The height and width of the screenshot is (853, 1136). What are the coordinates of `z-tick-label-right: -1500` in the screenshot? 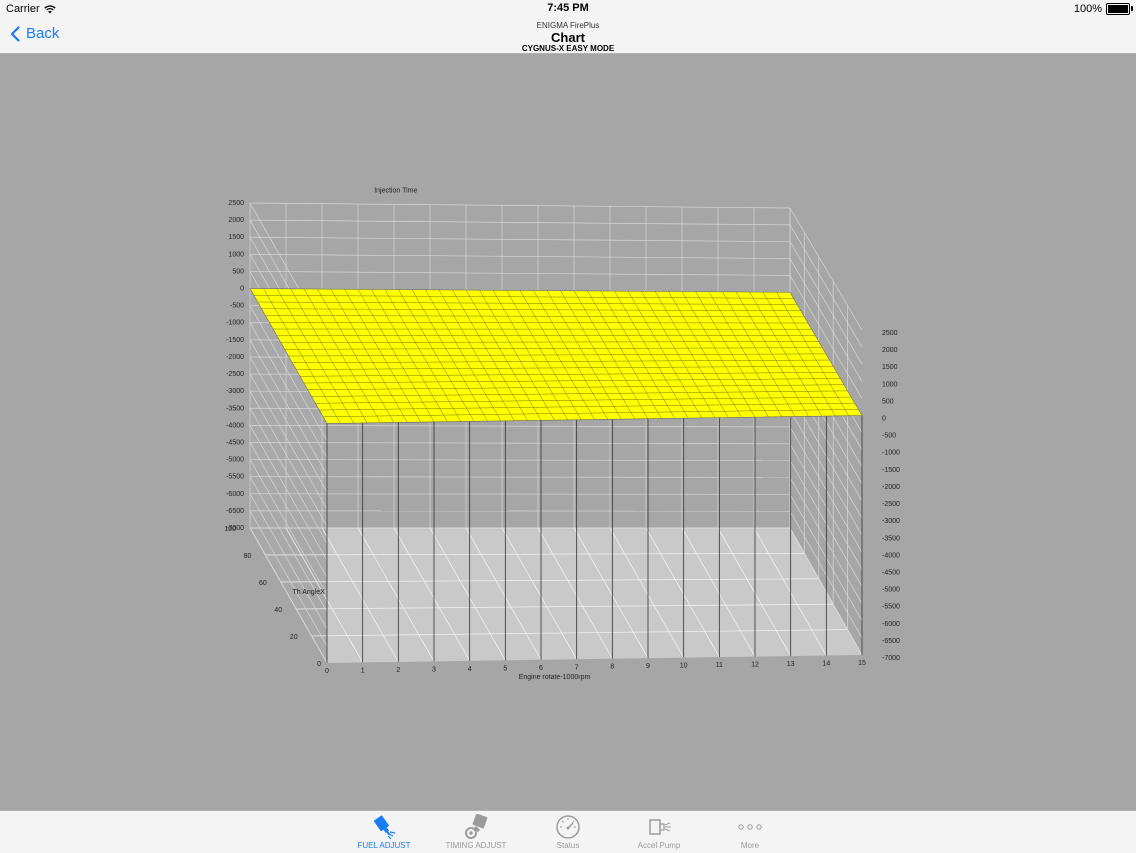 It's located at (891, 470).